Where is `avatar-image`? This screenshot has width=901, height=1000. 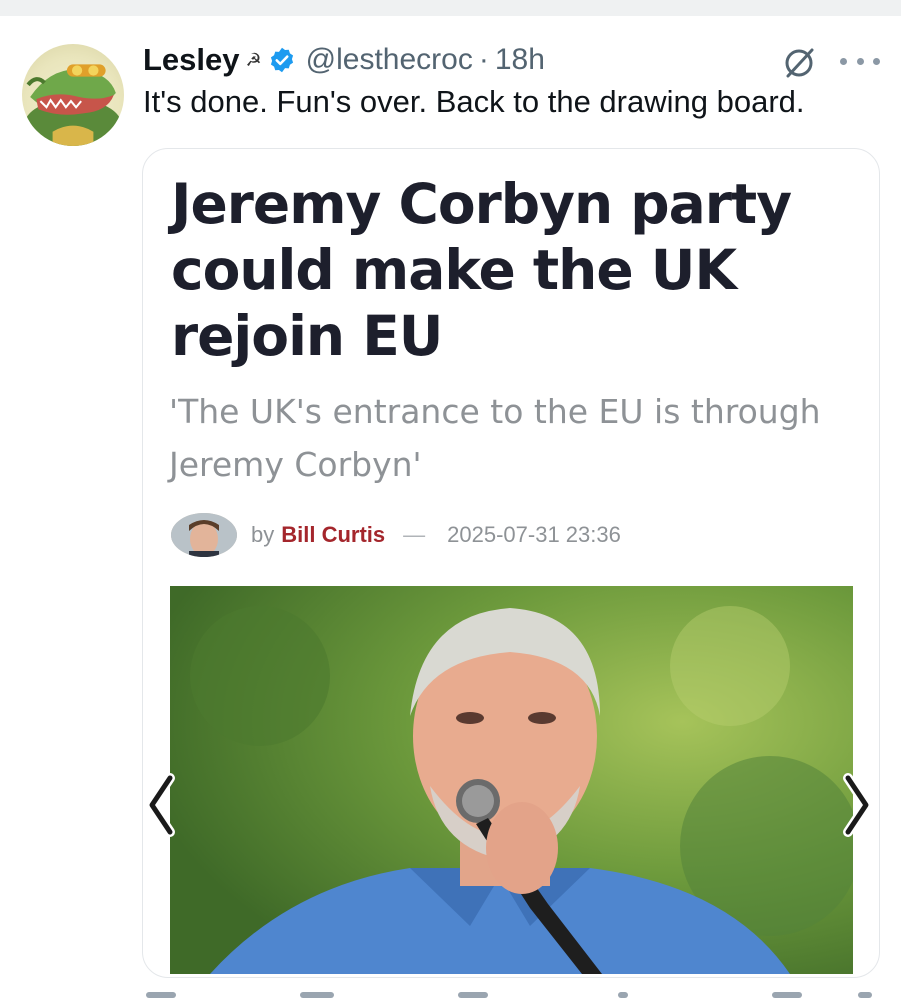
avatar-image is located at coordinates (73, 105).